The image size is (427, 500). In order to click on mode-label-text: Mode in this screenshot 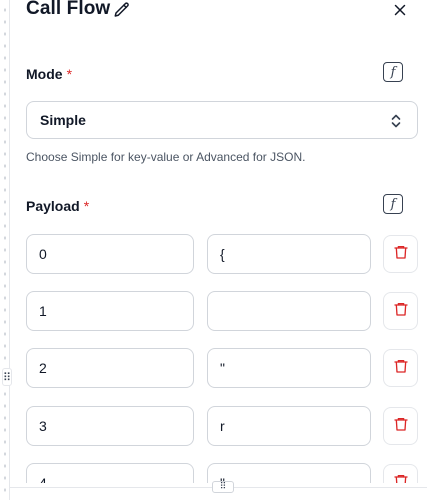, I will do `click(44, 74)`.